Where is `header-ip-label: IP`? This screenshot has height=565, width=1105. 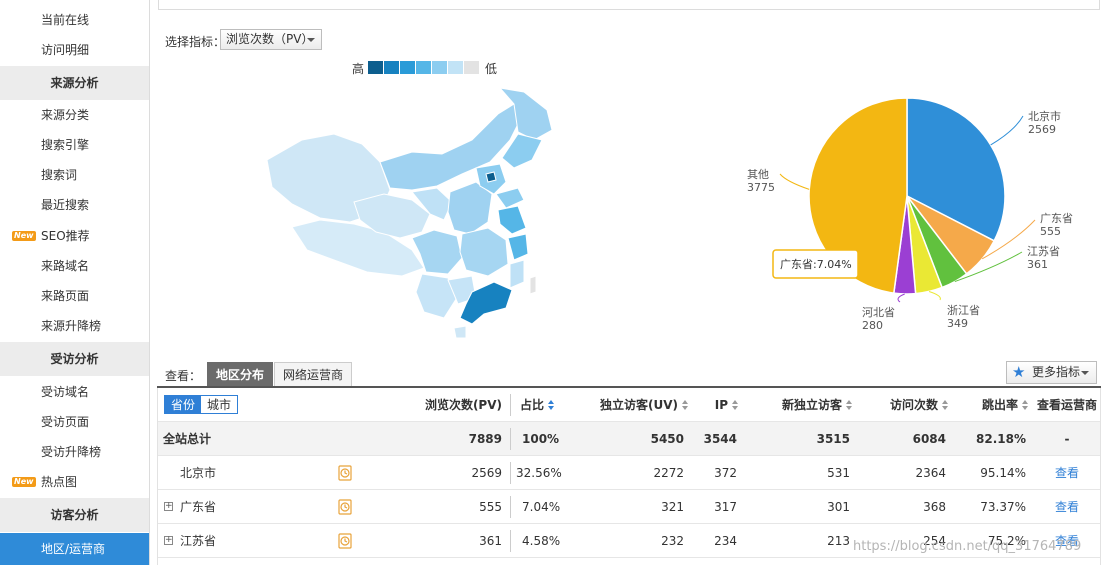 header-ip-label: IP is located at coordinates (721, 404).